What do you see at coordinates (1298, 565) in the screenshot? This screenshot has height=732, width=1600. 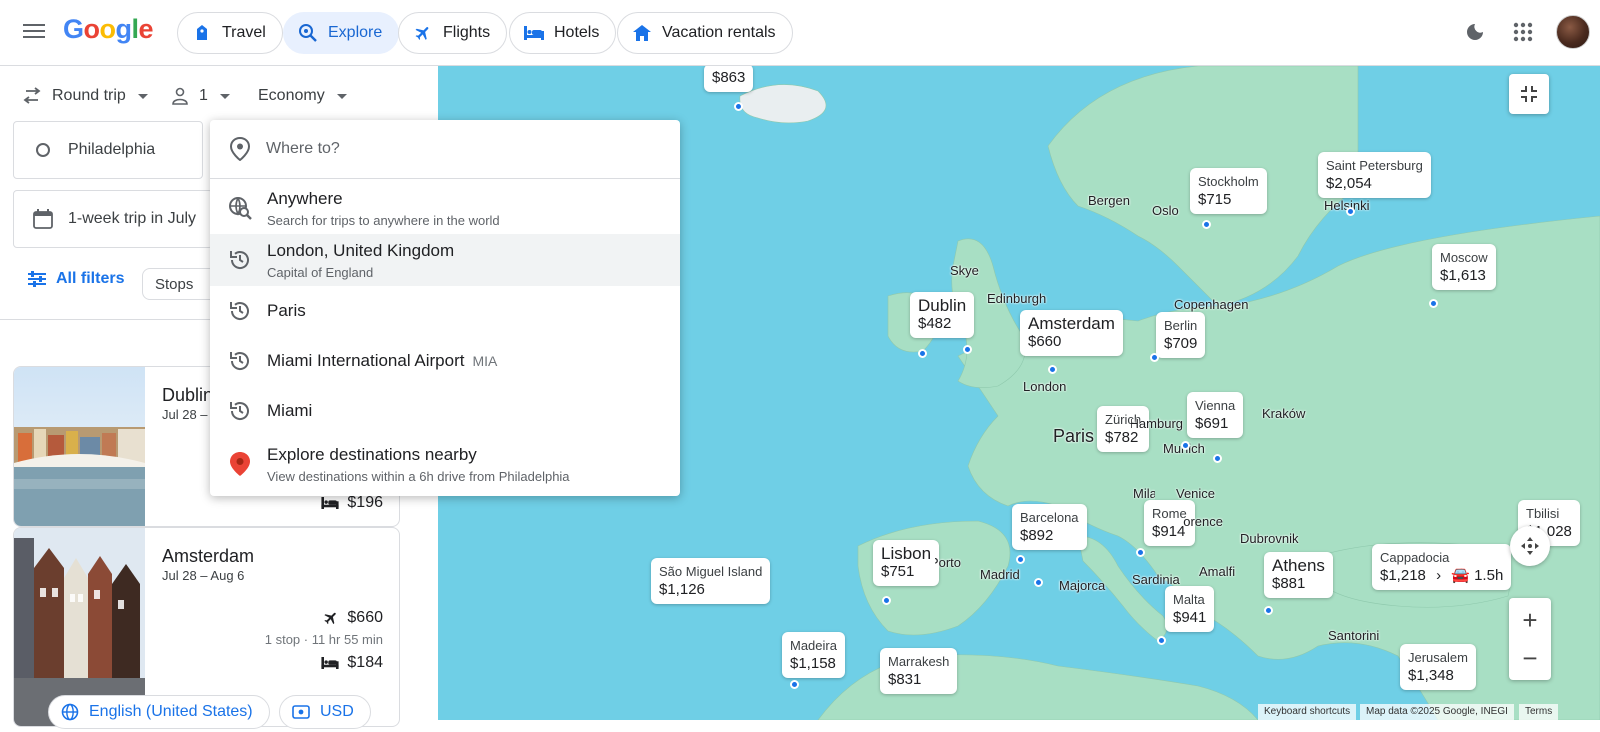 I see `pin-city: Athens` at bounding box center [1298, 565].